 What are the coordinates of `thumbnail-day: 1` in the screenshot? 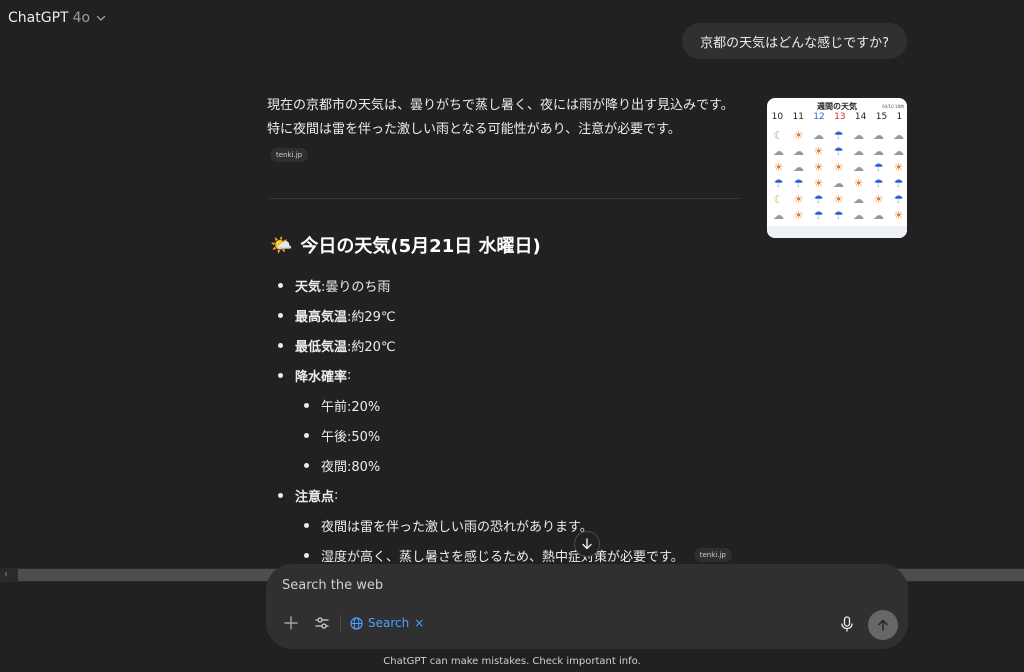 It's located at (899, 117).